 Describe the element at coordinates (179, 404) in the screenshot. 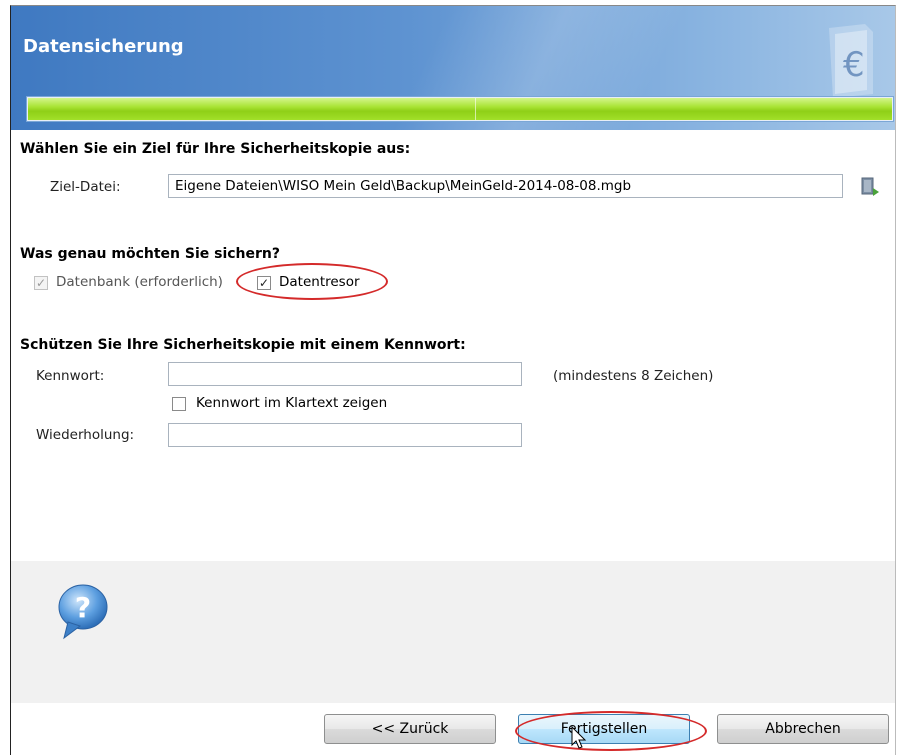

I see `show-plaintext-checkbox` at that location.